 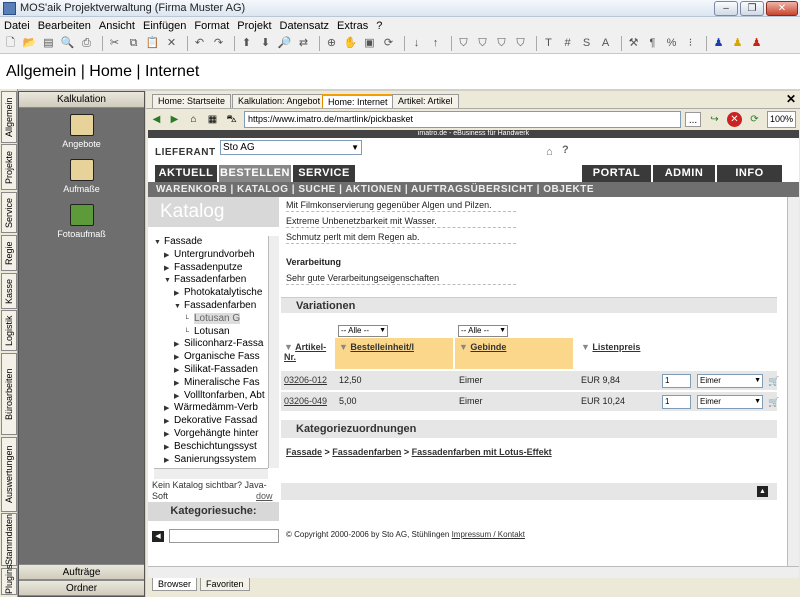 I want to click on home-icon: ⌂, so click(x=193, y=119).